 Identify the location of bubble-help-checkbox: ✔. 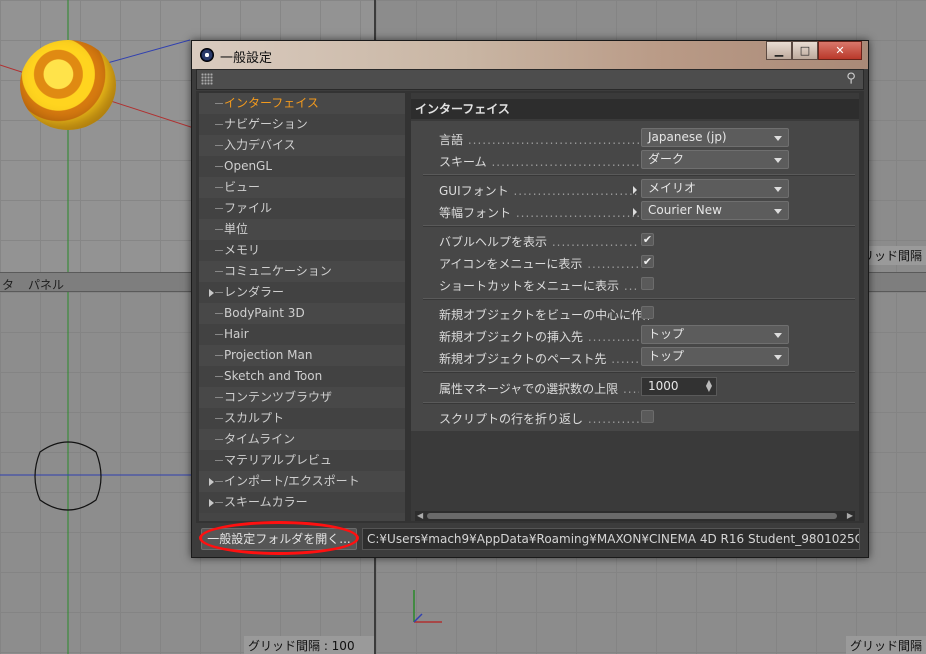
(647, 239).